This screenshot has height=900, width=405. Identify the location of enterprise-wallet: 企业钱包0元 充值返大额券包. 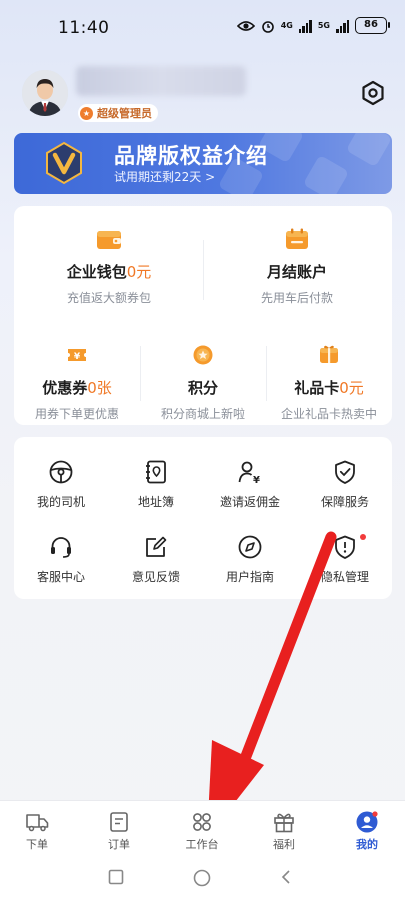
(109, 267).